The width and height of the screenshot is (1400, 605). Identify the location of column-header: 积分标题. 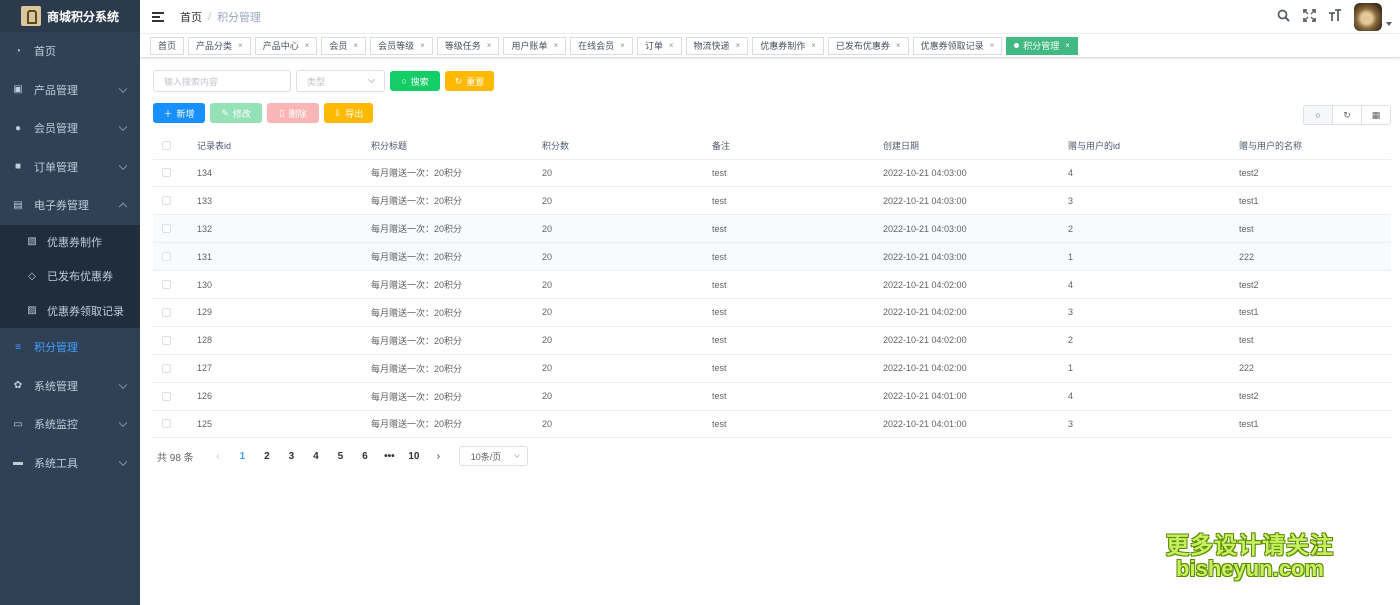
(456, 146).